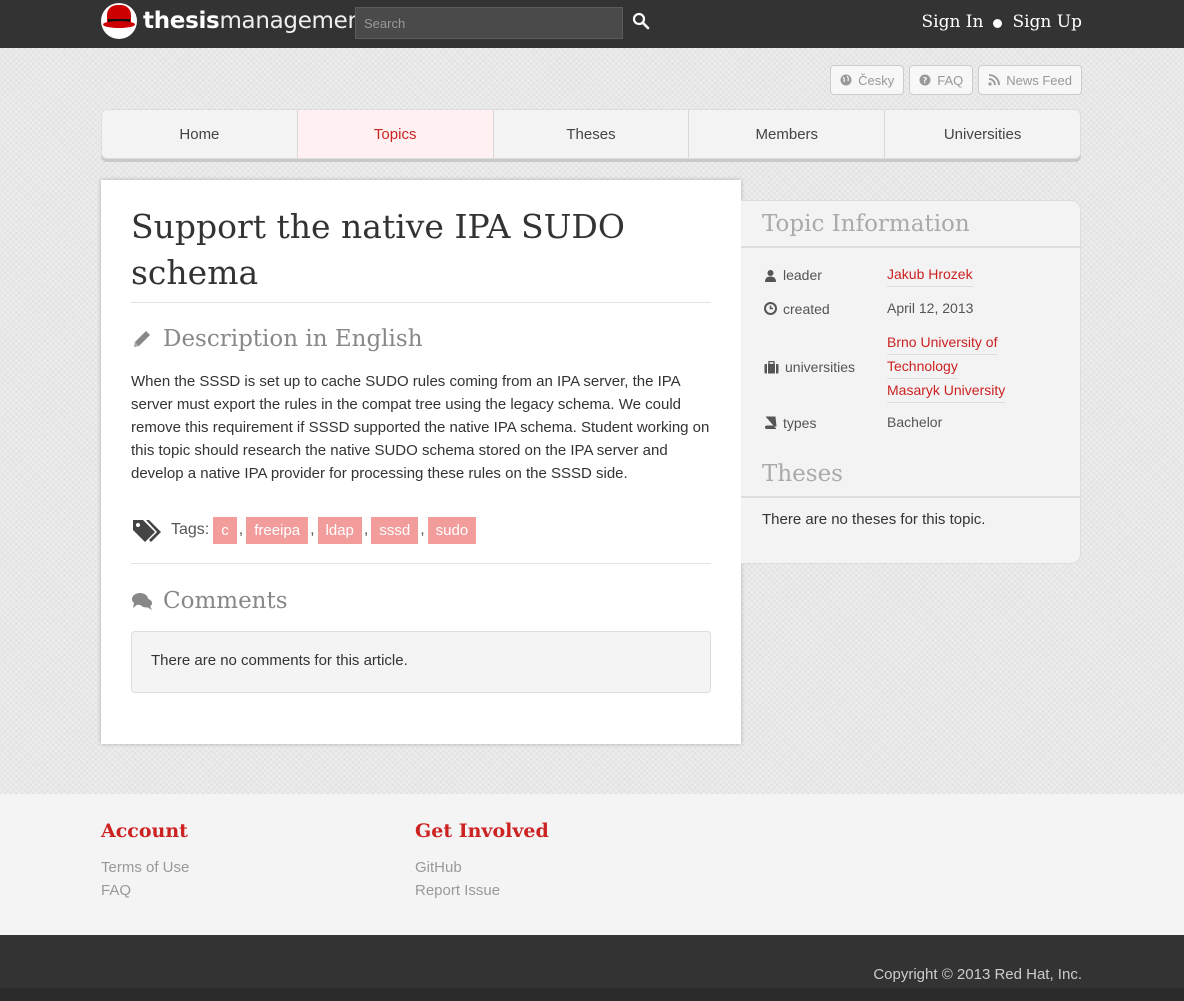  Describe the element at coordinates (489, 23) in the screenshot. I see `search-input` at that location.